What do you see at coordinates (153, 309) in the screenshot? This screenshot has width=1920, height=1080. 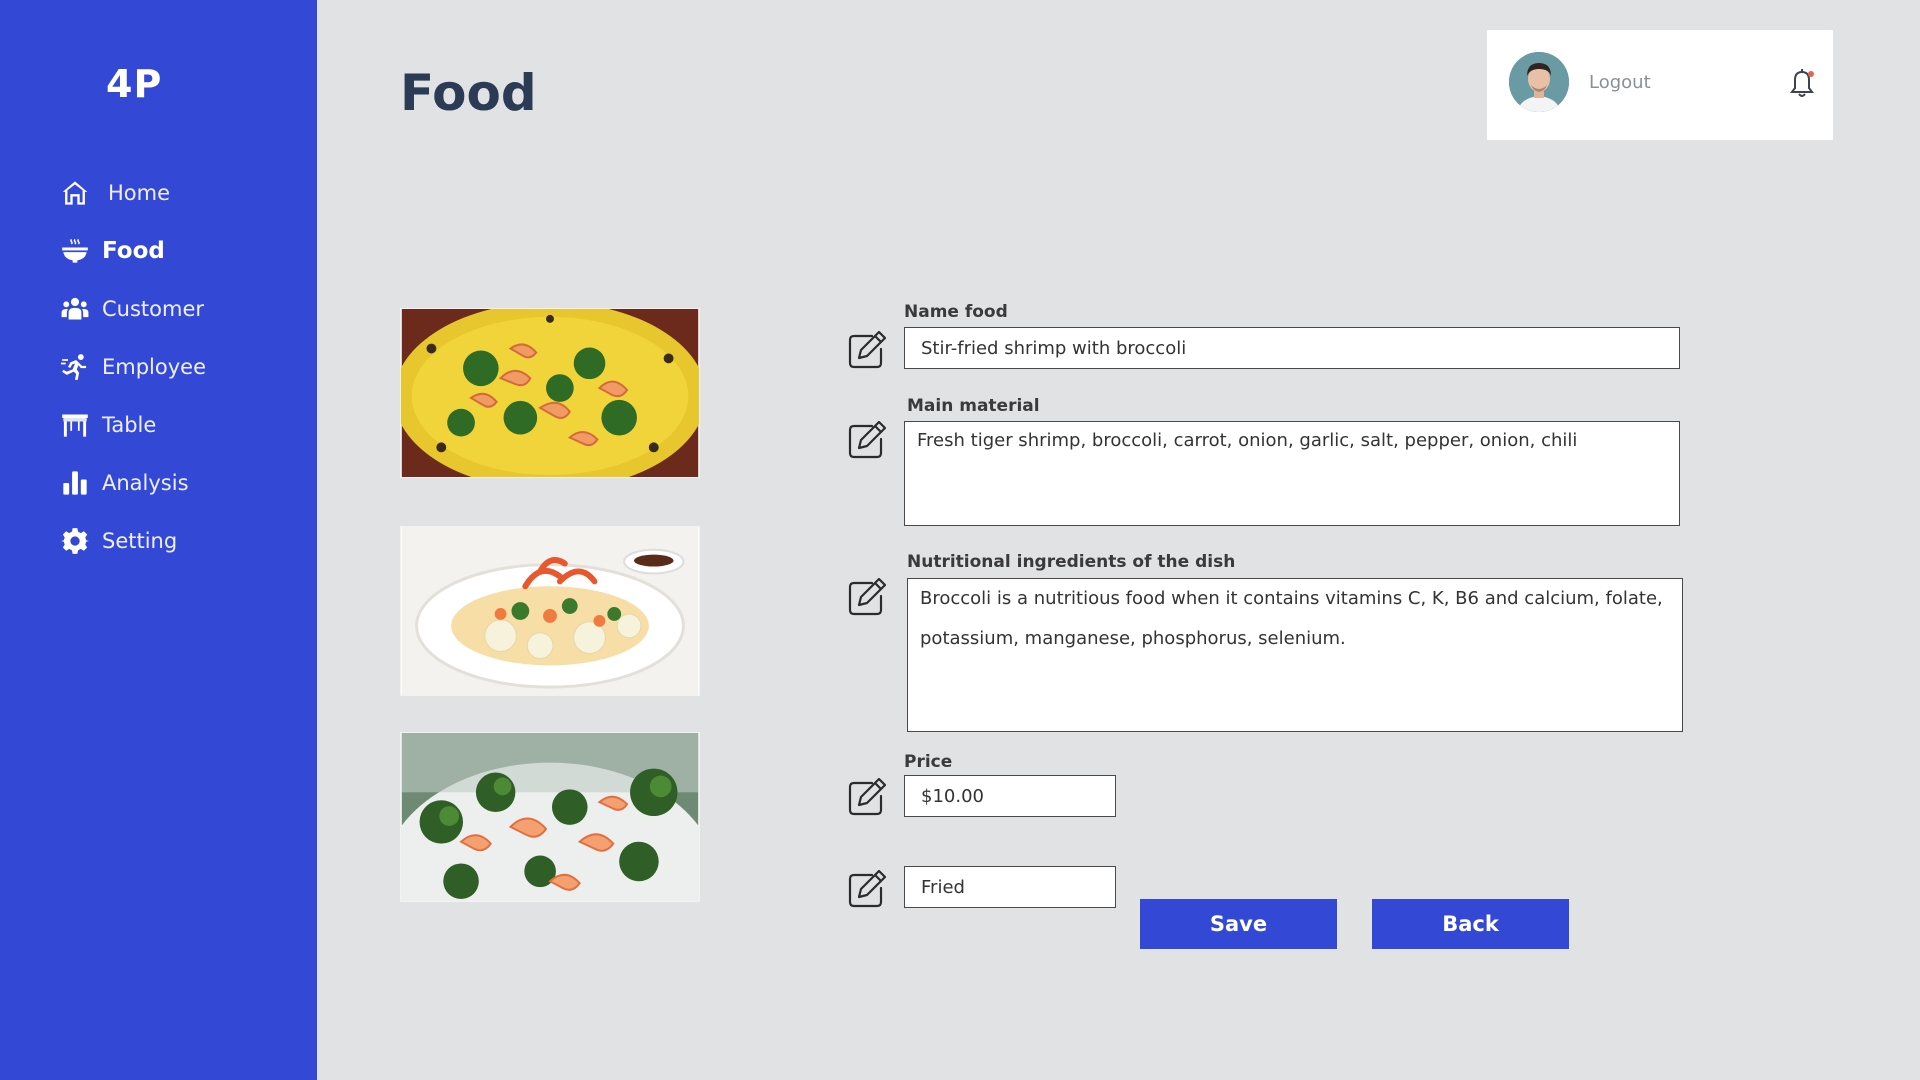 I see `sidebar-item-label: Customer` at bounding box center [153, 309].